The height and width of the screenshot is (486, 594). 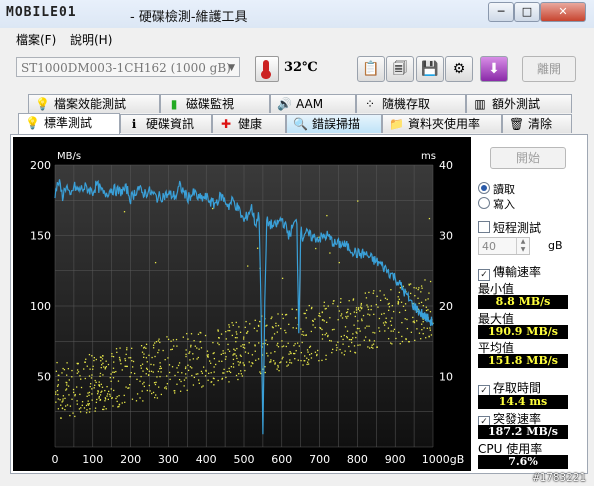 What do you see at coordinates (522, 246) in the screenshot?
I see `spinner-arrows-icon: ▲ ▼` at bounding box center [522, 246].